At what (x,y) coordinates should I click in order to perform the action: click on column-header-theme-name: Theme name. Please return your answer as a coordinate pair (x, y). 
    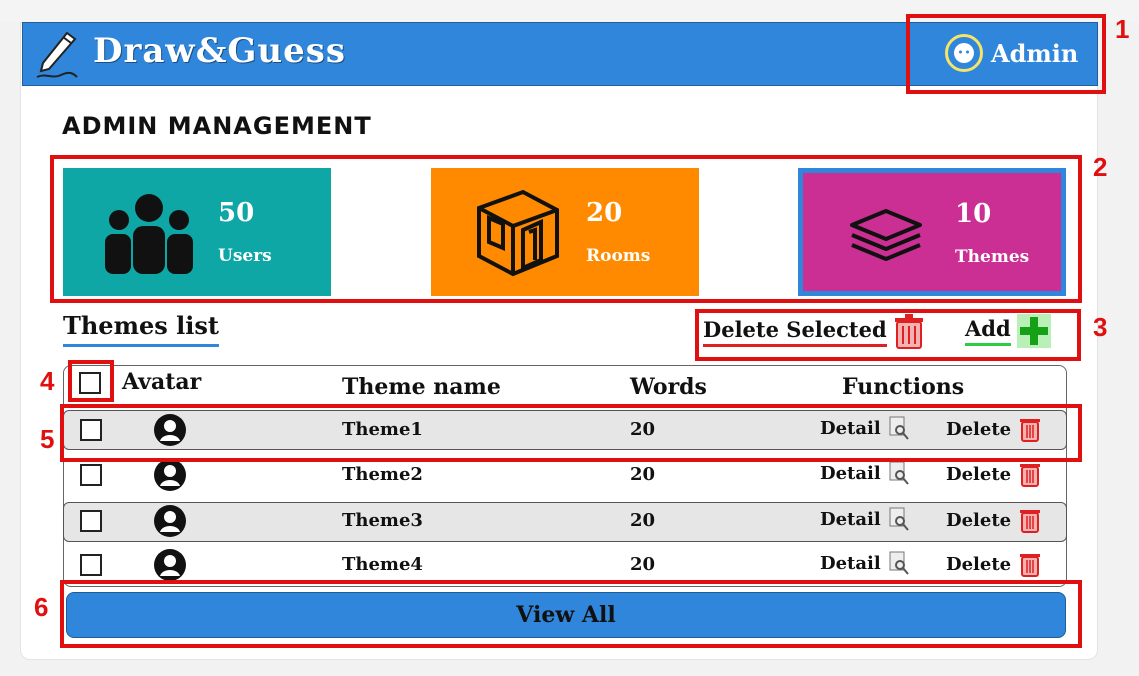
    Looking at the image, I should click on (421, 387).